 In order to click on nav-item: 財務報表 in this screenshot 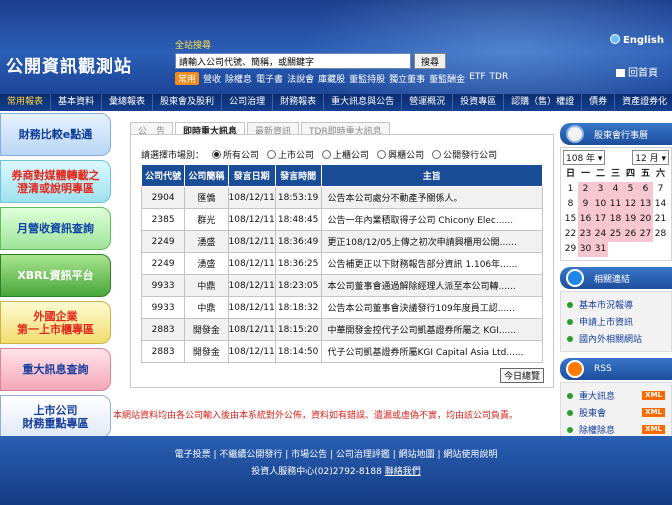, I will do `click(299, 102)`.